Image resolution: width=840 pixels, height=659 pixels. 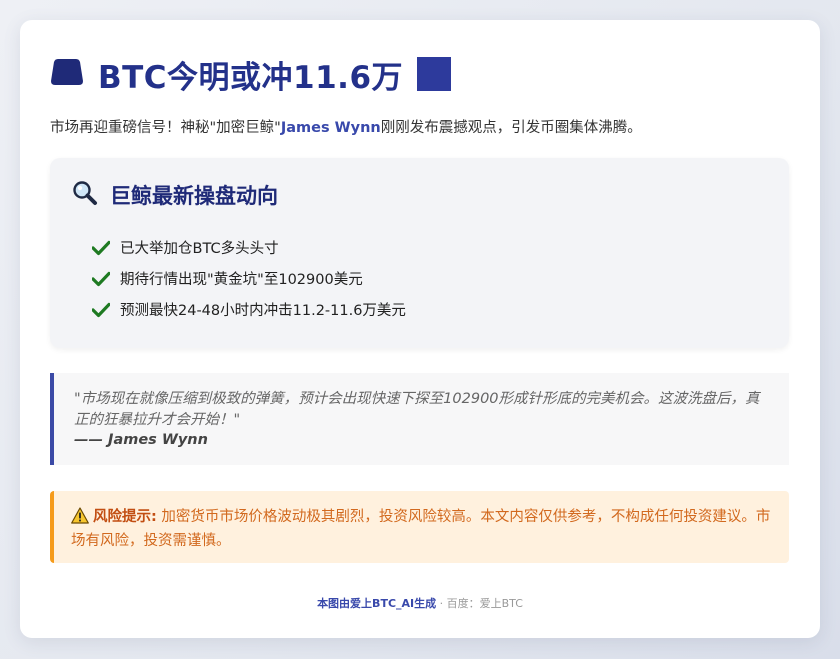 I want to click on list-item: 期待行情出现"黄金坑"至102900美元, so click(x=249, y=278).